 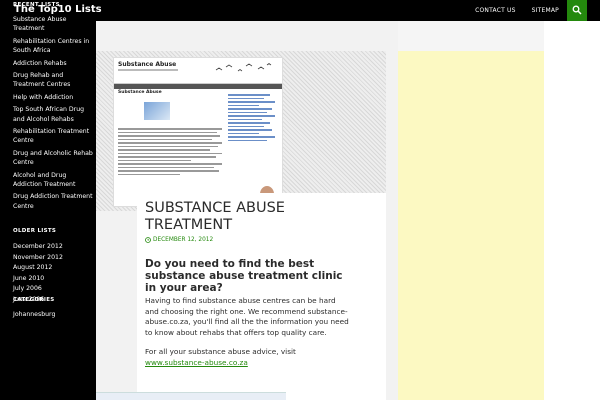 What do you see at coordinates (196, 362) in the screenshot?
I see `substance-abuse-link: www.substance-abuse.co.za` at bounding box center [196, 362].